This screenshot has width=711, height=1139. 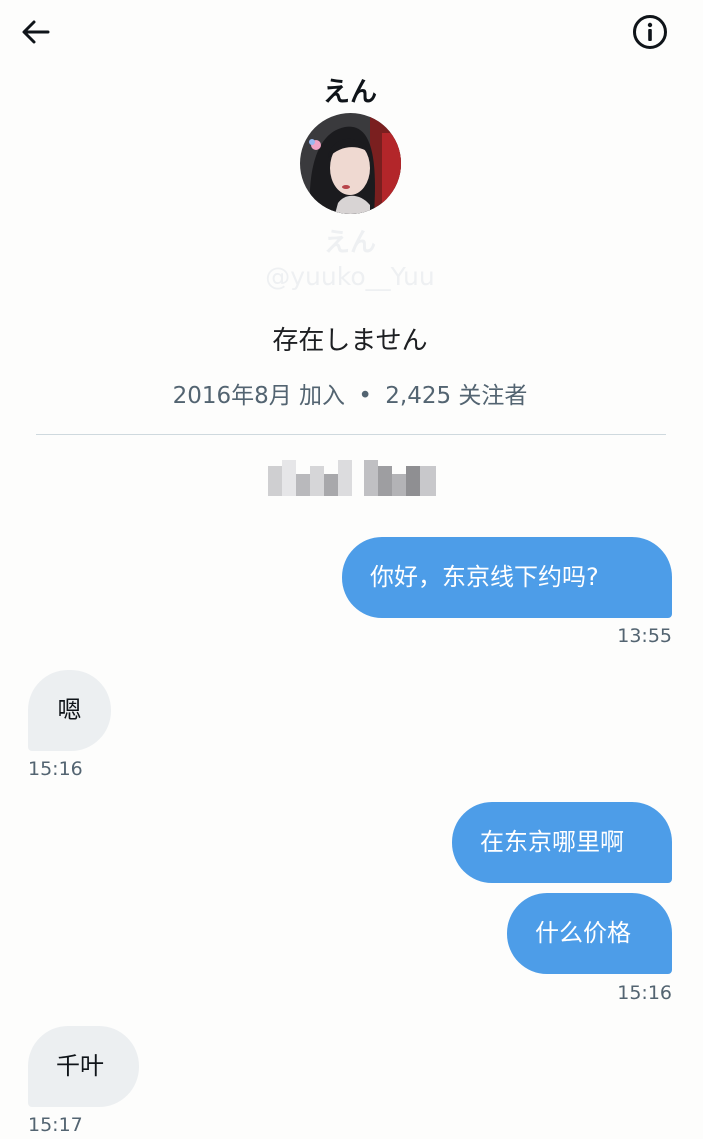 What do you see at coordinates (55, 1125) in the screenshot?
I see `message-timestamp: 15:17` at bounding box center [55, 1125].